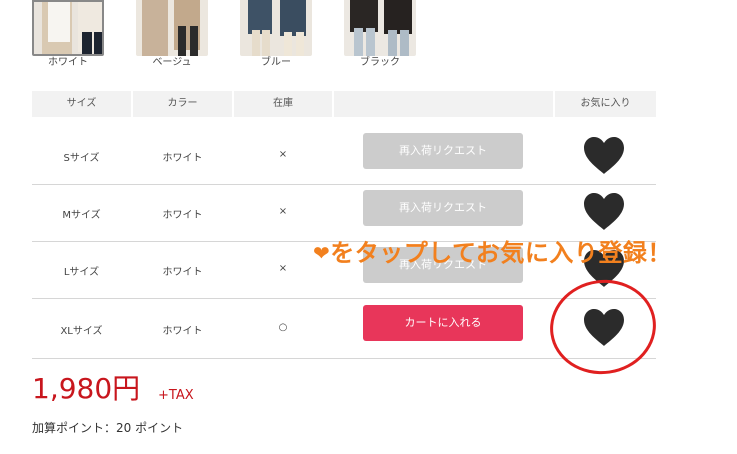 The height and width of the screenshot is (454, 737). What do you see at coordinates (81, 215) in the screenshot?
I see `size-cell: Mサイズ` at bounding box center [81, 215].